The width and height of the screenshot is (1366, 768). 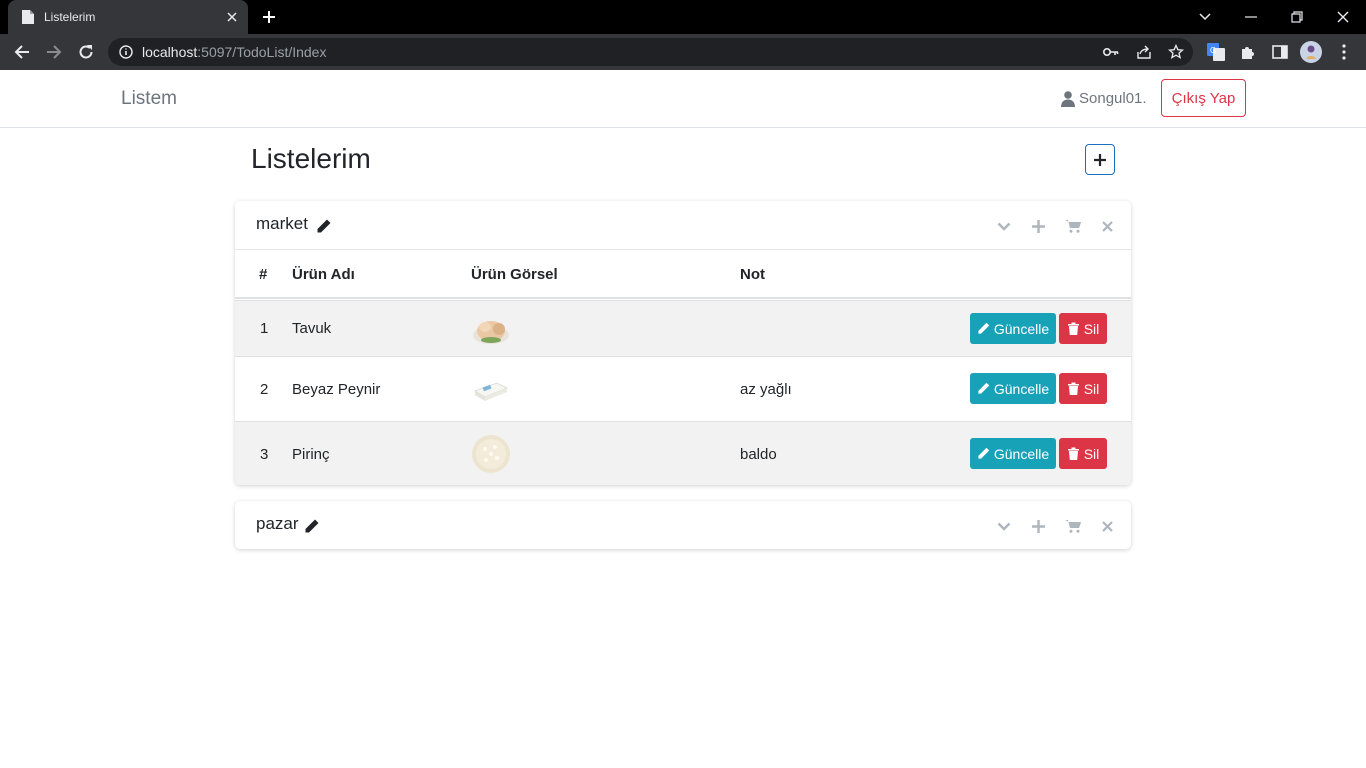 What do you see at coordinates (683, 99) in the screenshot?
I see `app-navbar: Listem Songul01. Çıkış Yap` at bounding box center [683, 99].